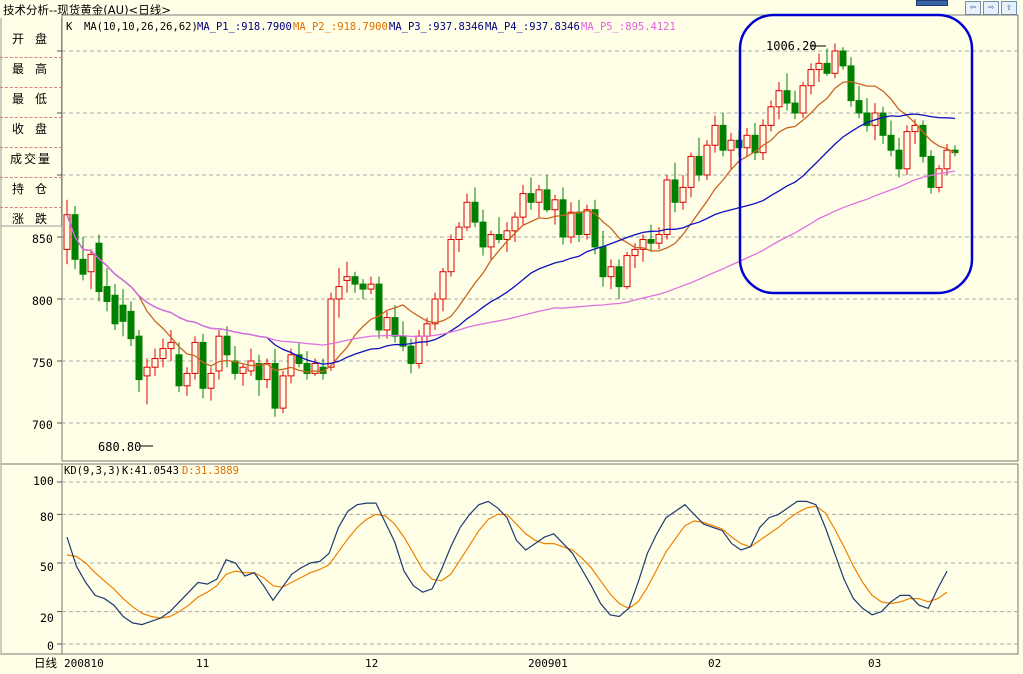 This screenshot has height=674, width=1023. Describe the element at coordinates (50, 646) in the screenshot. I see `kd-tick-0: 0` at that location.